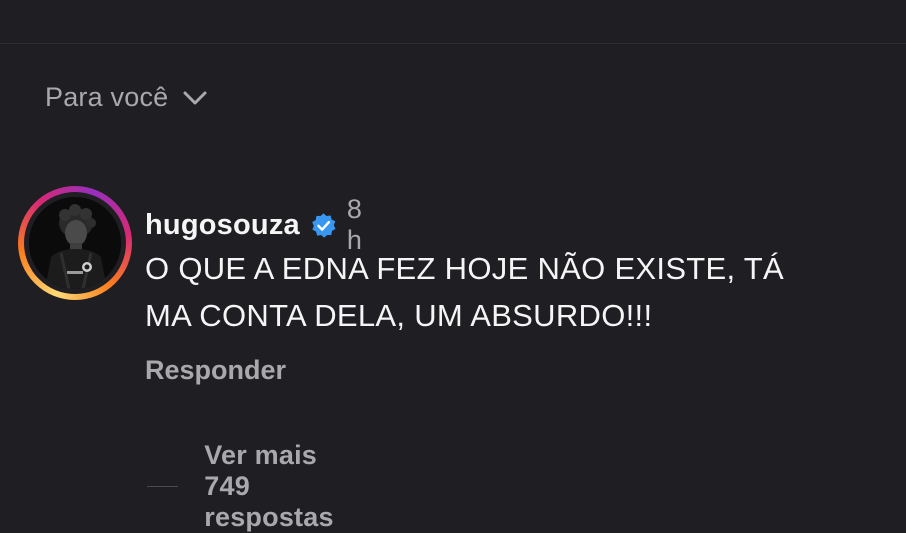 The height and width of the screenshot is (533, 906). What do you see at coordinates (399, 315) in the screenshot?
I see `comment-text-line: MA CONTA DELA, UM ABSURDO!!!` at bounding box center [399, 315].